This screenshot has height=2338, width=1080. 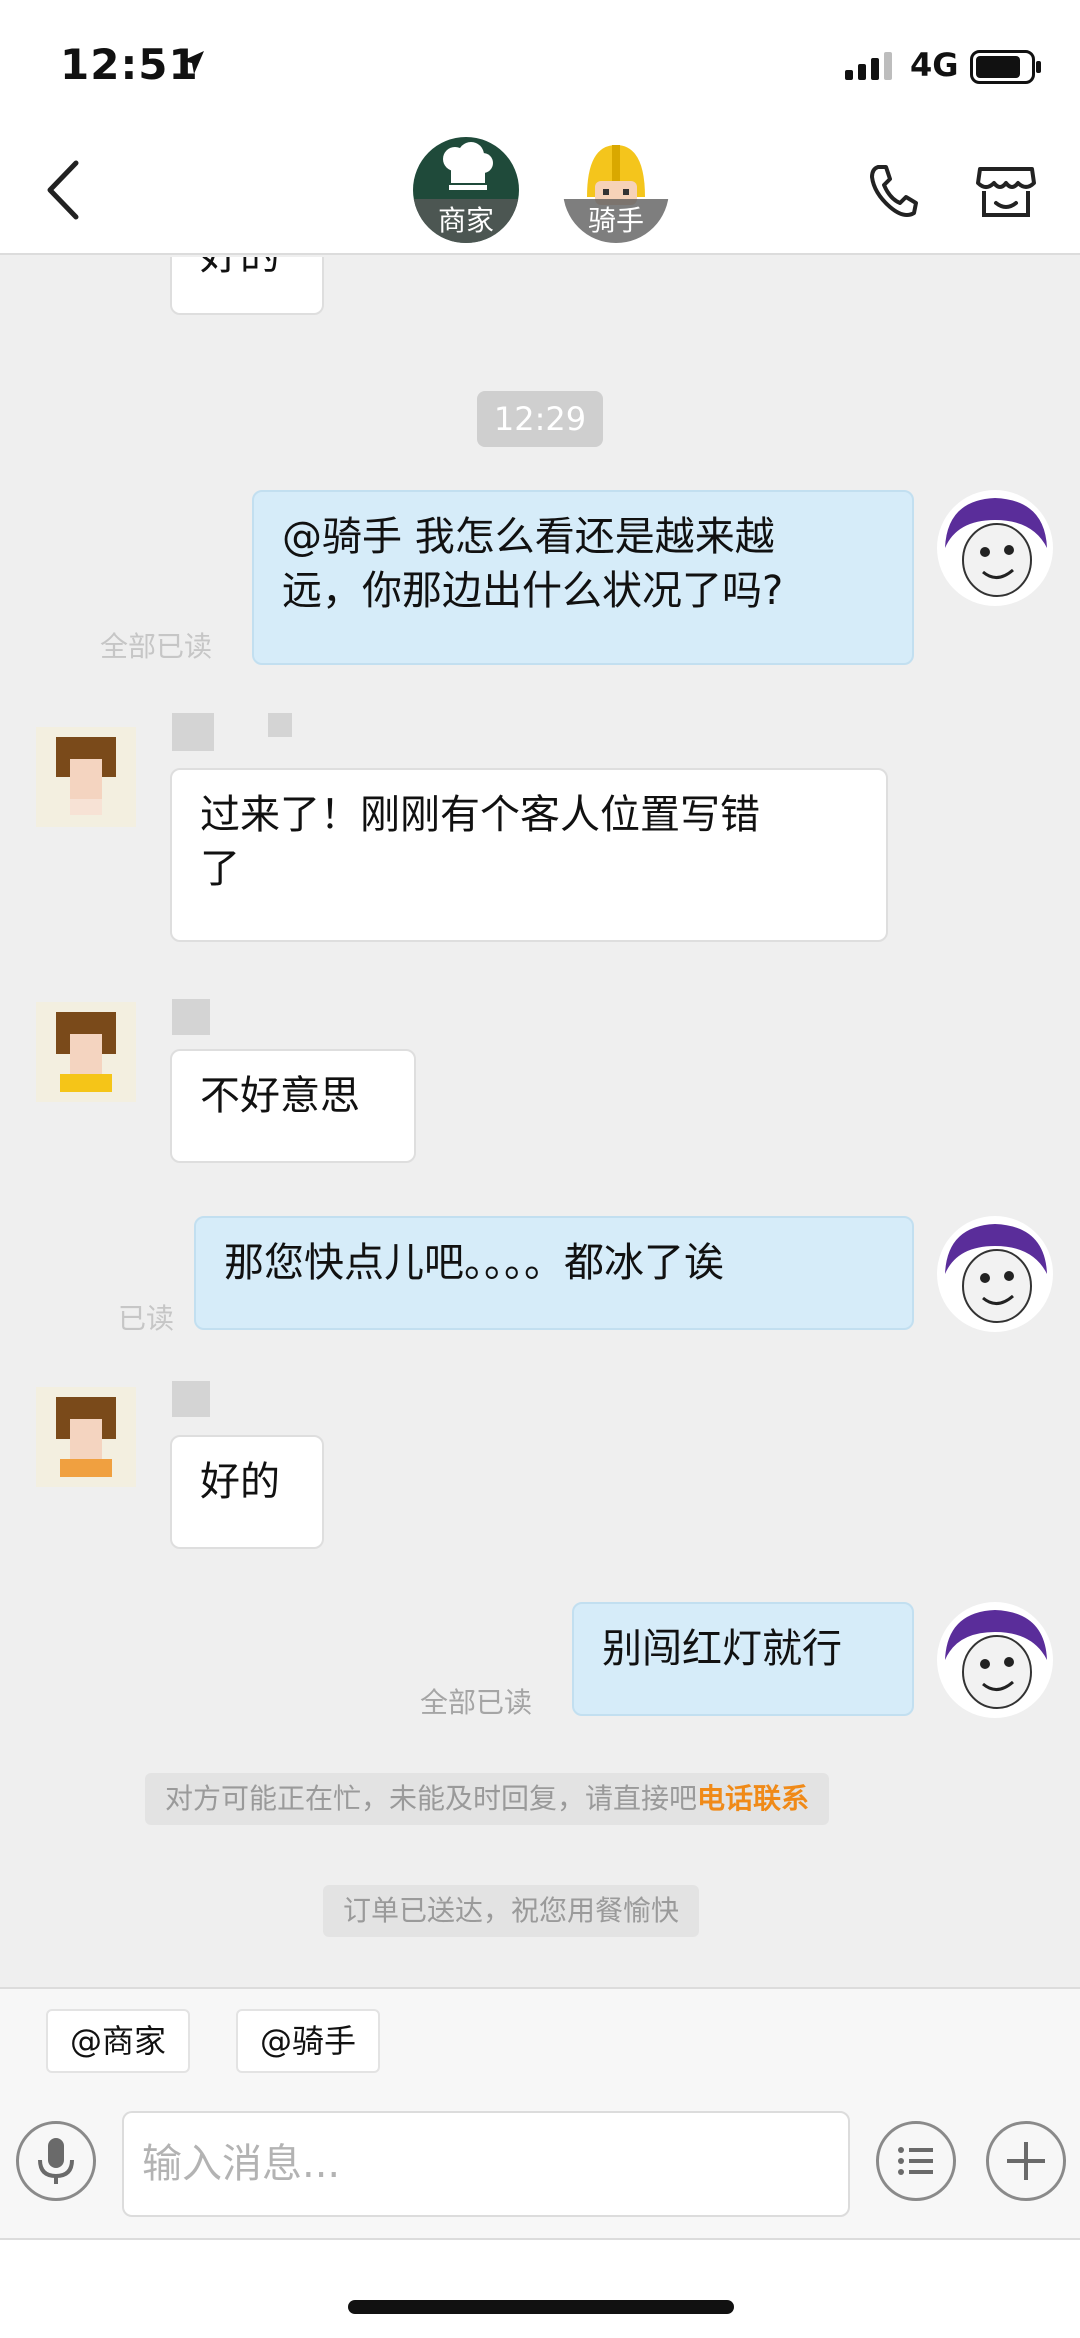 What do you see at coordinates (540, 2041) in the screenshot?
I see `quick-mention-bar: @商家 @骑手` at bounding box center [540, 2041].